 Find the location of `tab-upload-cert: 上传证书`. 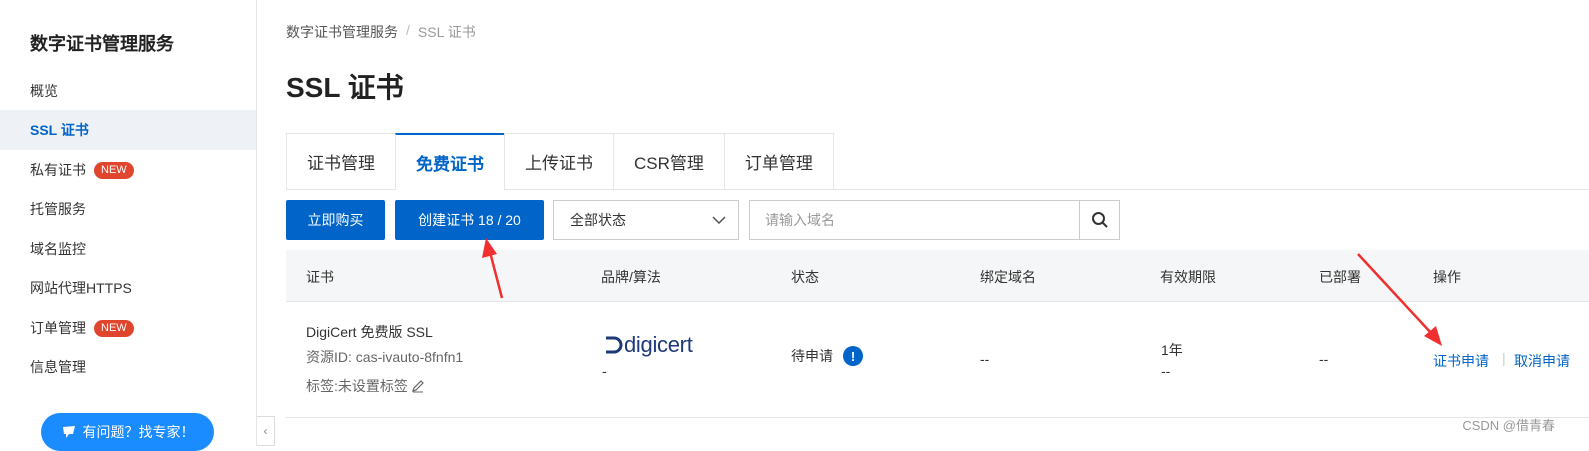

tab-upload-cert: 上传证书 is located at coordinates (558, 161).